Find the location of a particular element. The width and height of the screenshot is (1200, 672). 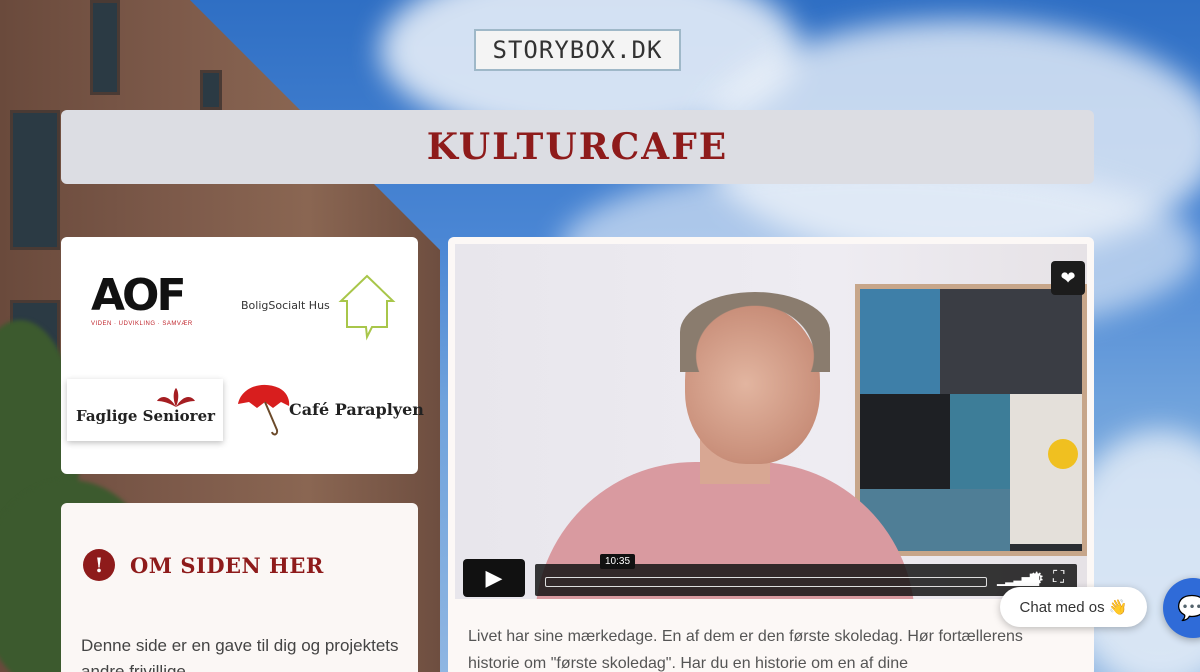

page-title: KULTURCAFE is located at coordinates (577, 147).